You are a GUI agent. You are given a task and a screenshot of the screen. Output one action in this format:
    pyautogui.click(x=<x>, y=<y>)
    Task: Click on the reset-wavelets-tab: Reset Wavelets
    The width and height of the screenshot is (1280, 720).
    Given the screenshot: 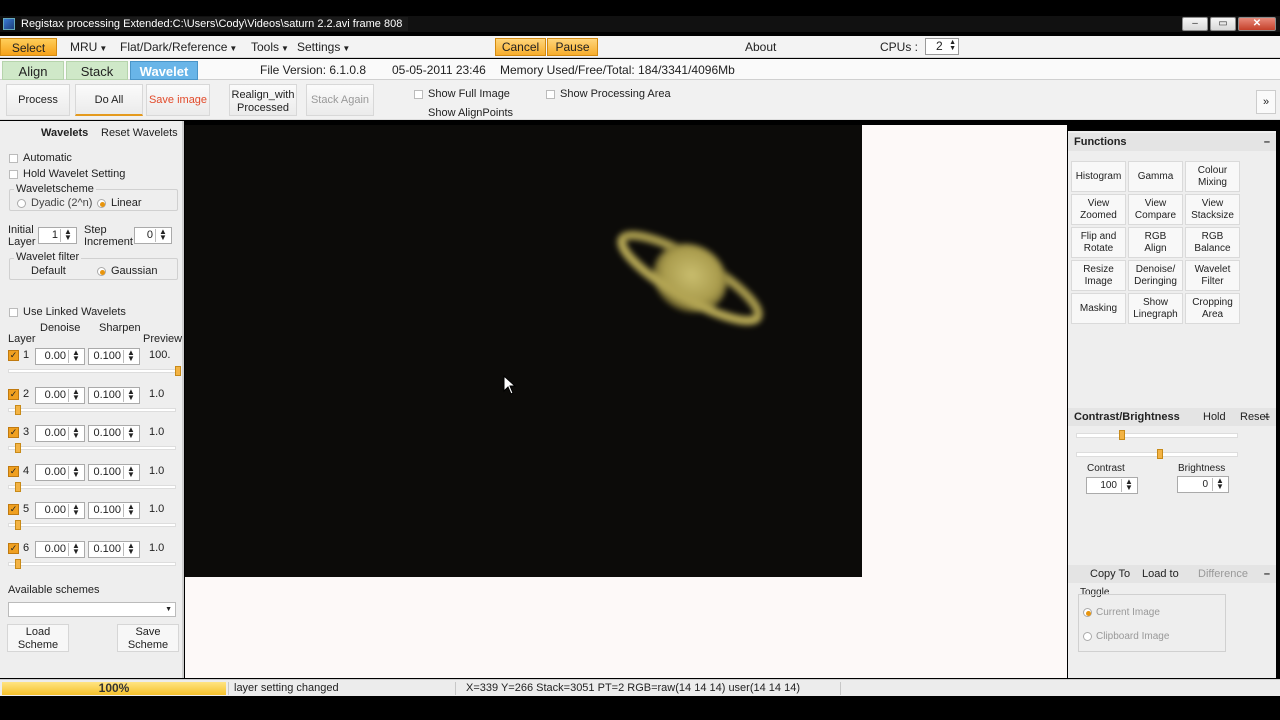 What is the action you would take?
    pyautogui.click(x=139, y=133)
    